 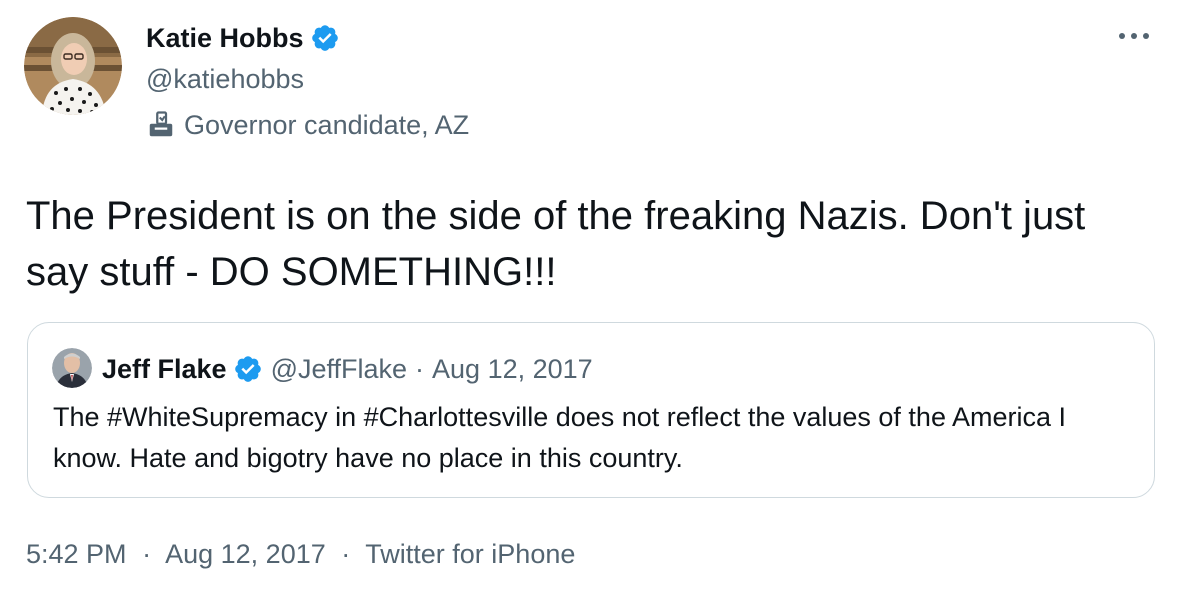 I want to click on quoted-author-avatar-image, so click(x=72, y=368).